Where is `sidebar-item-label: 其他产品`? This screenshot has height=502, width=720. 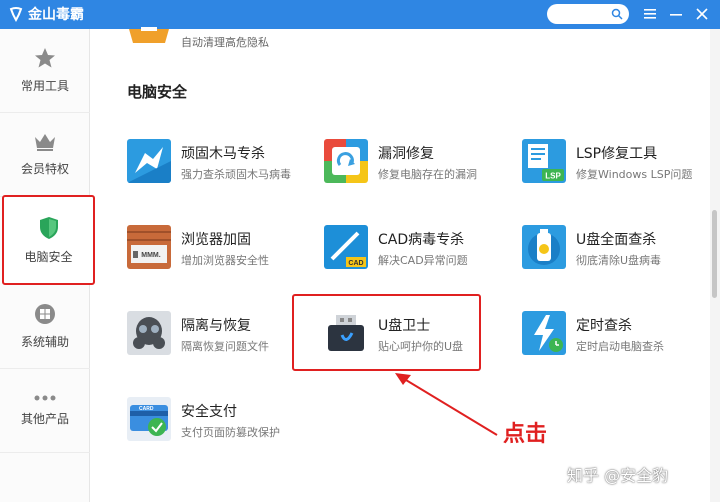
sidebar-item-label: 其他产品 is located at coordinates (44, 419).